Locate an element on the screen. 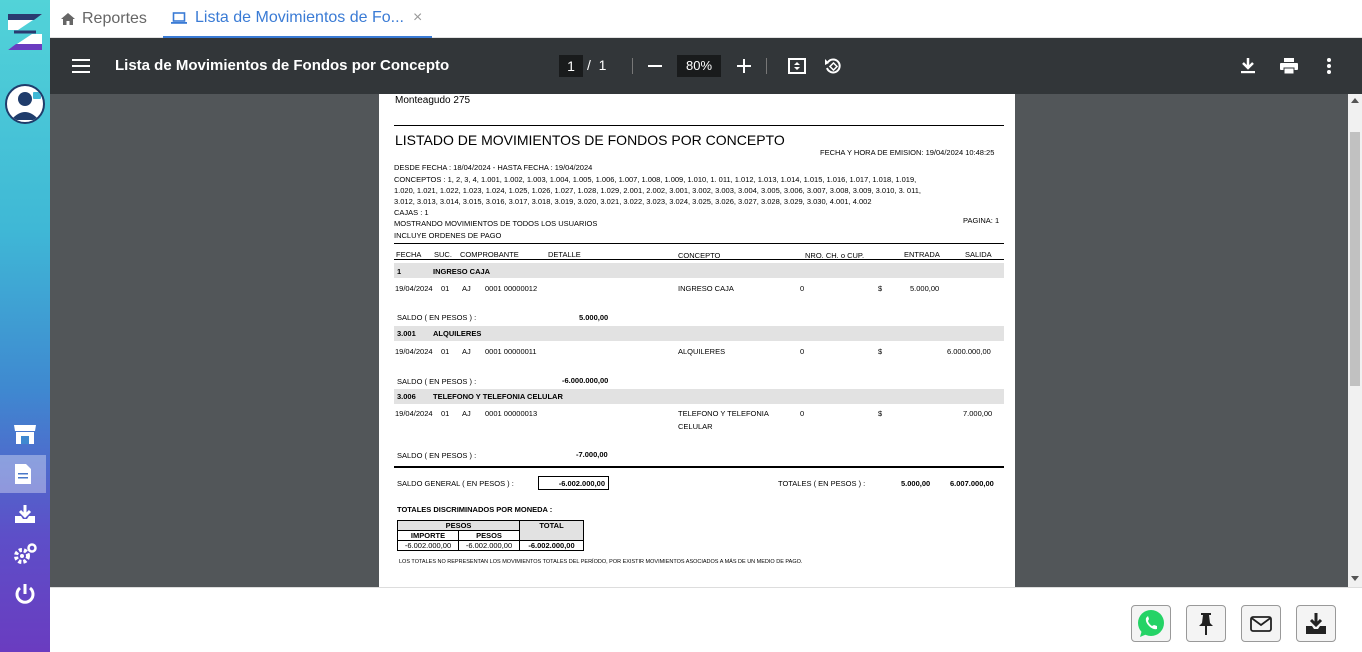 This screenshot has width=1362, height=652. page-number-input: 1 is located at coordinates (571, 66).